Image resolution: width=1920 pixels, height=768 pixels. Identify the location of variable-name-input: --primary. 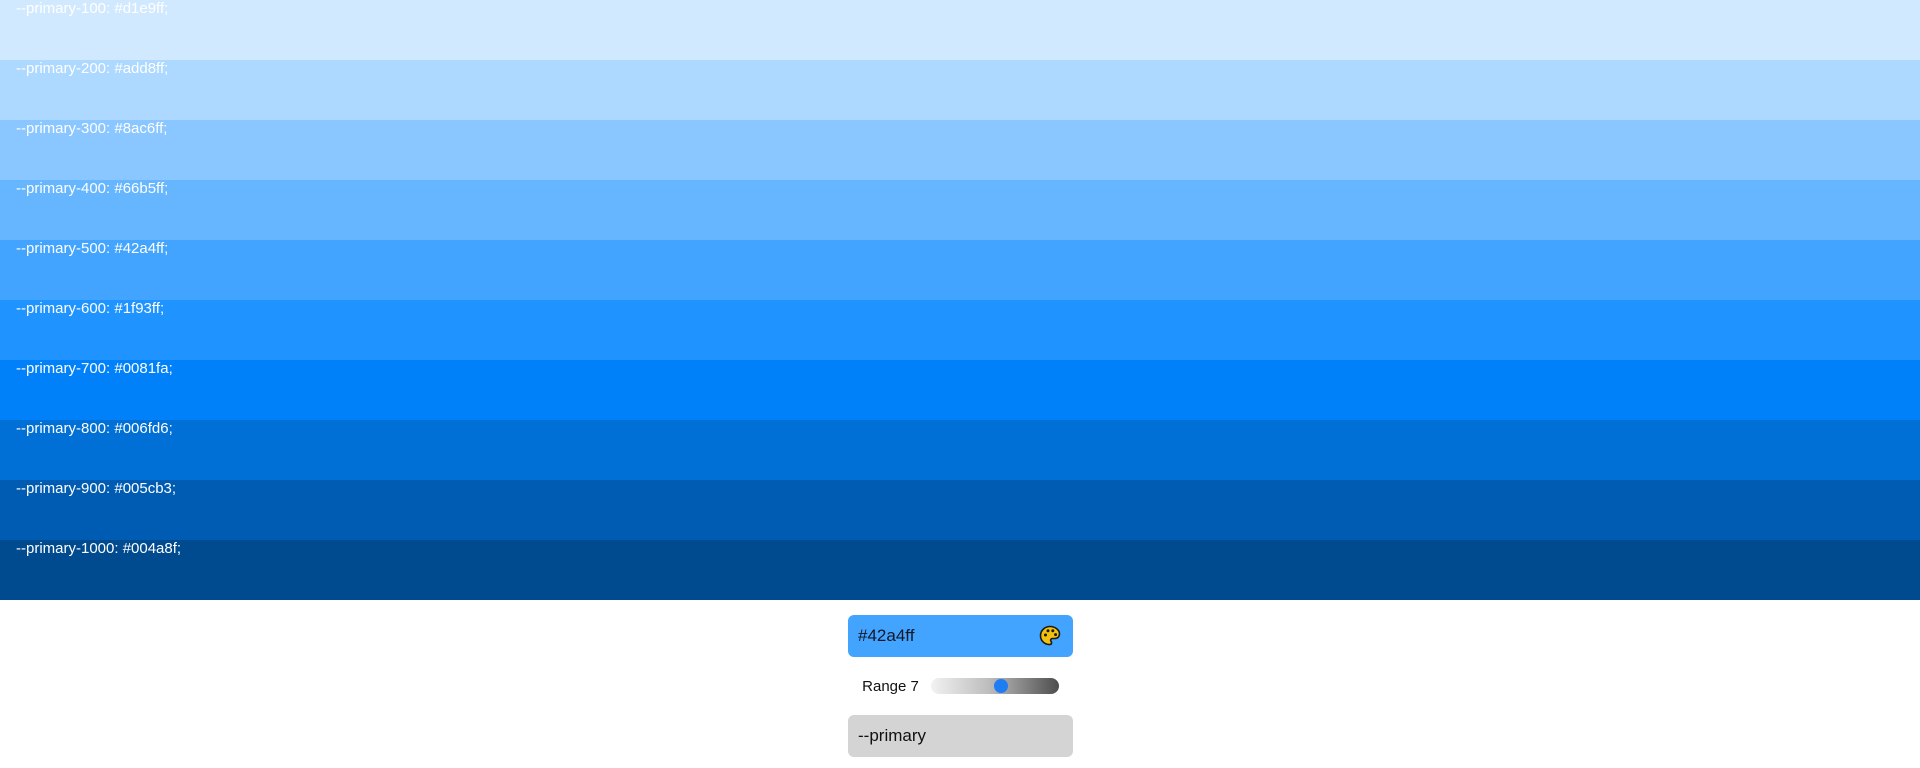
(960, 736).